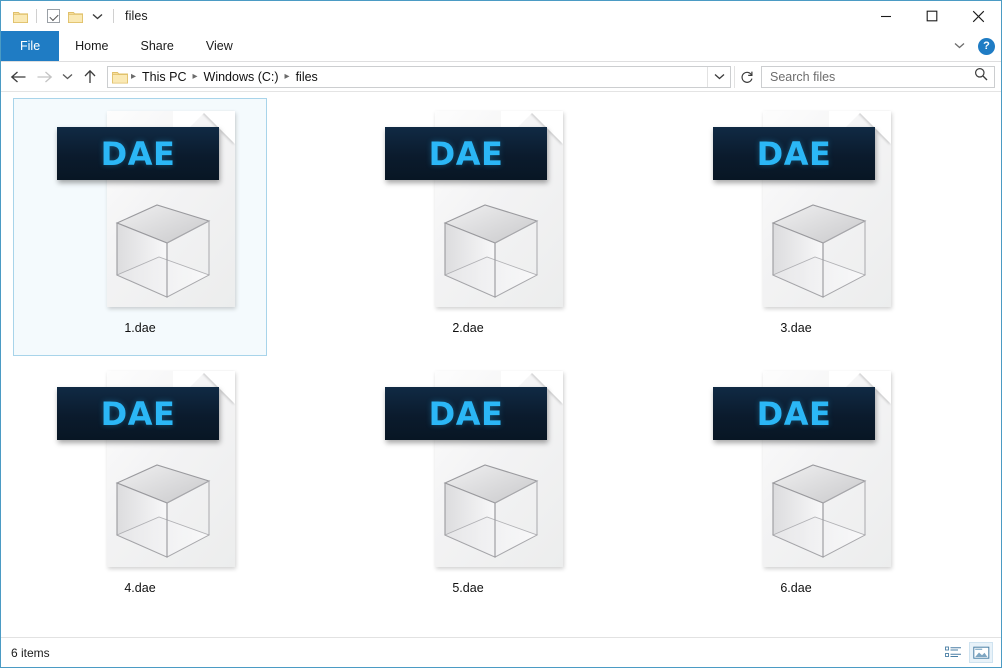 The width and height of the screenshot is (1002, 668). Describe the element at coordinates (978, 16) in the screenshot. I see `close-button` at that location.